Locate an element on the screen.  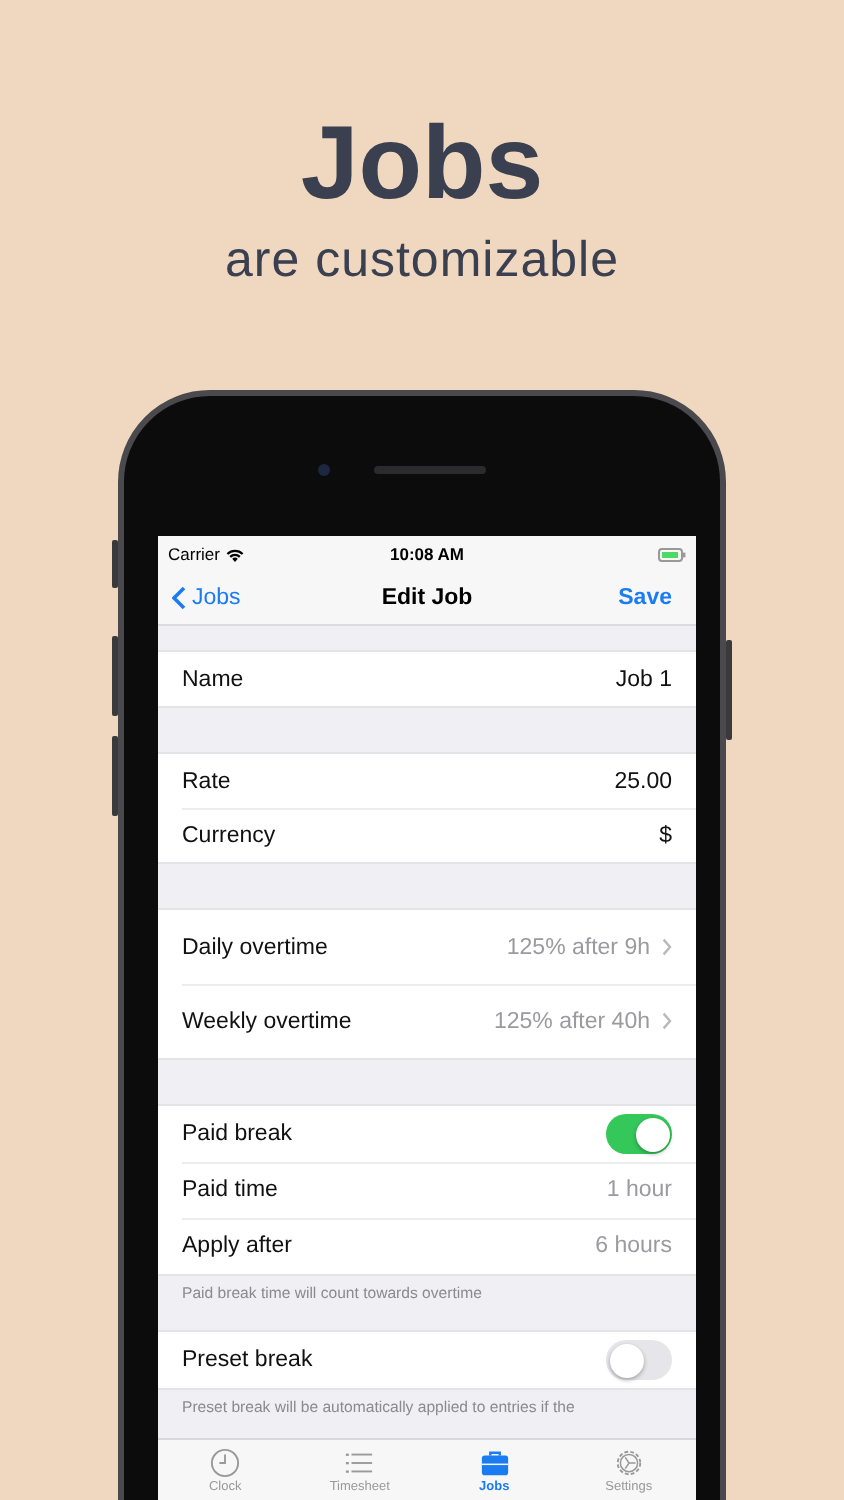
row-value: 125% after 40h is located at coordinates (571, 1021).